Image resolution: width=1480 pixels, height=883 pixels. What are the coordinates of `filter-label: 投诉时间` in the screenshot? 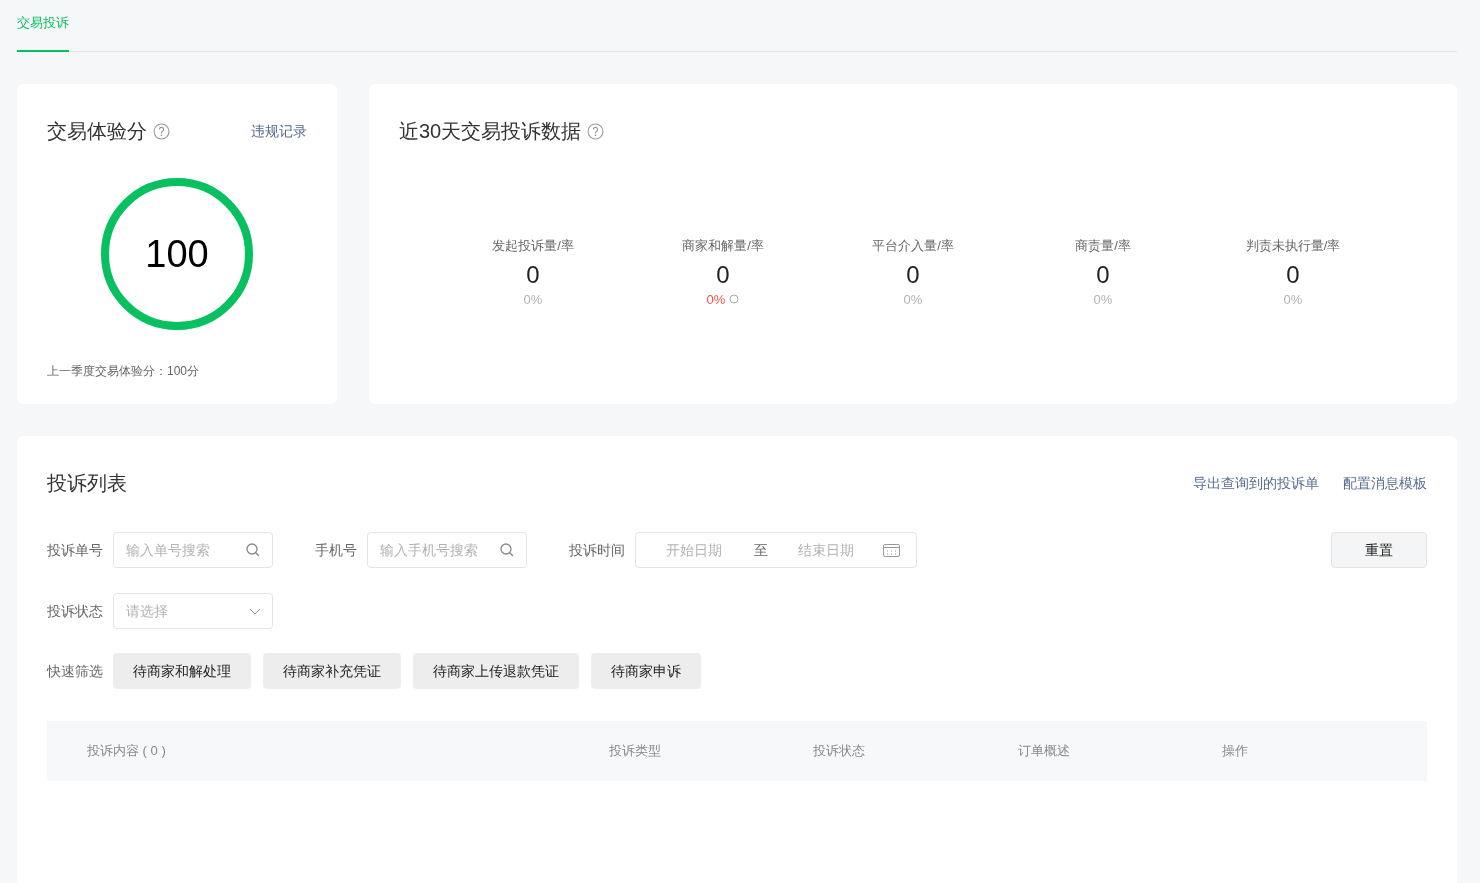 It's located at (597, 550).